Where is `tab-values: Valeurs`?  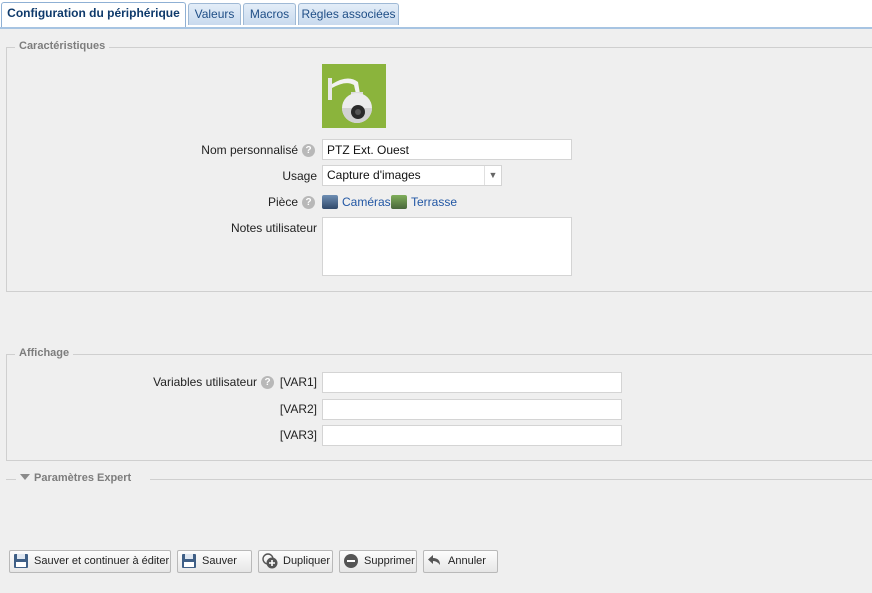 tab-values: Valeurs is located at coordinates (214, 14).